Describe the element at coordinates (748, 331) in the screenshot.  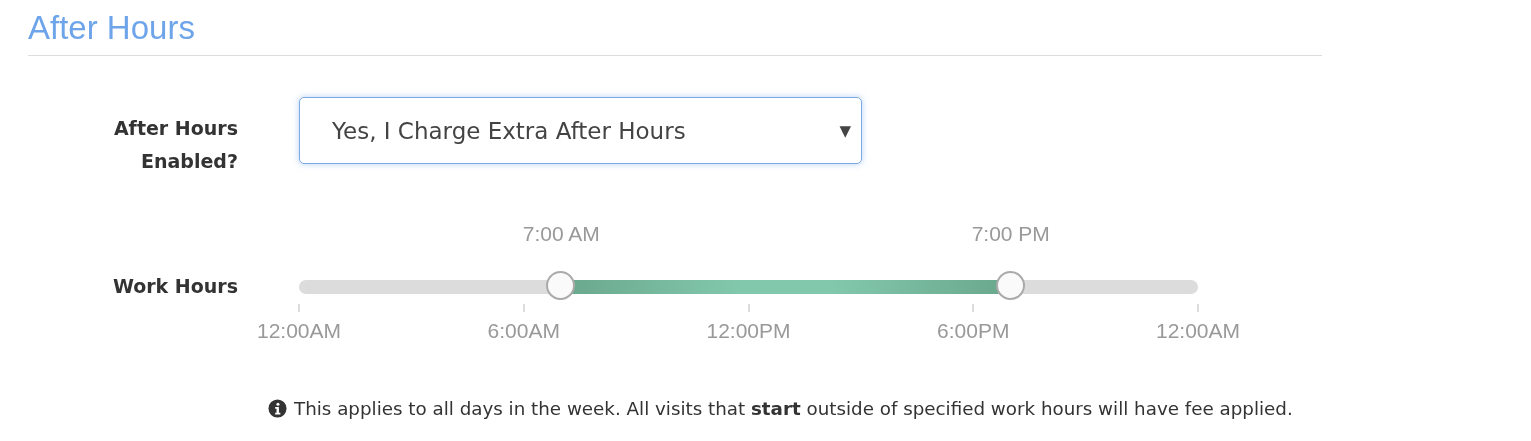
I see `tick-label: 12:00PM` at that location.